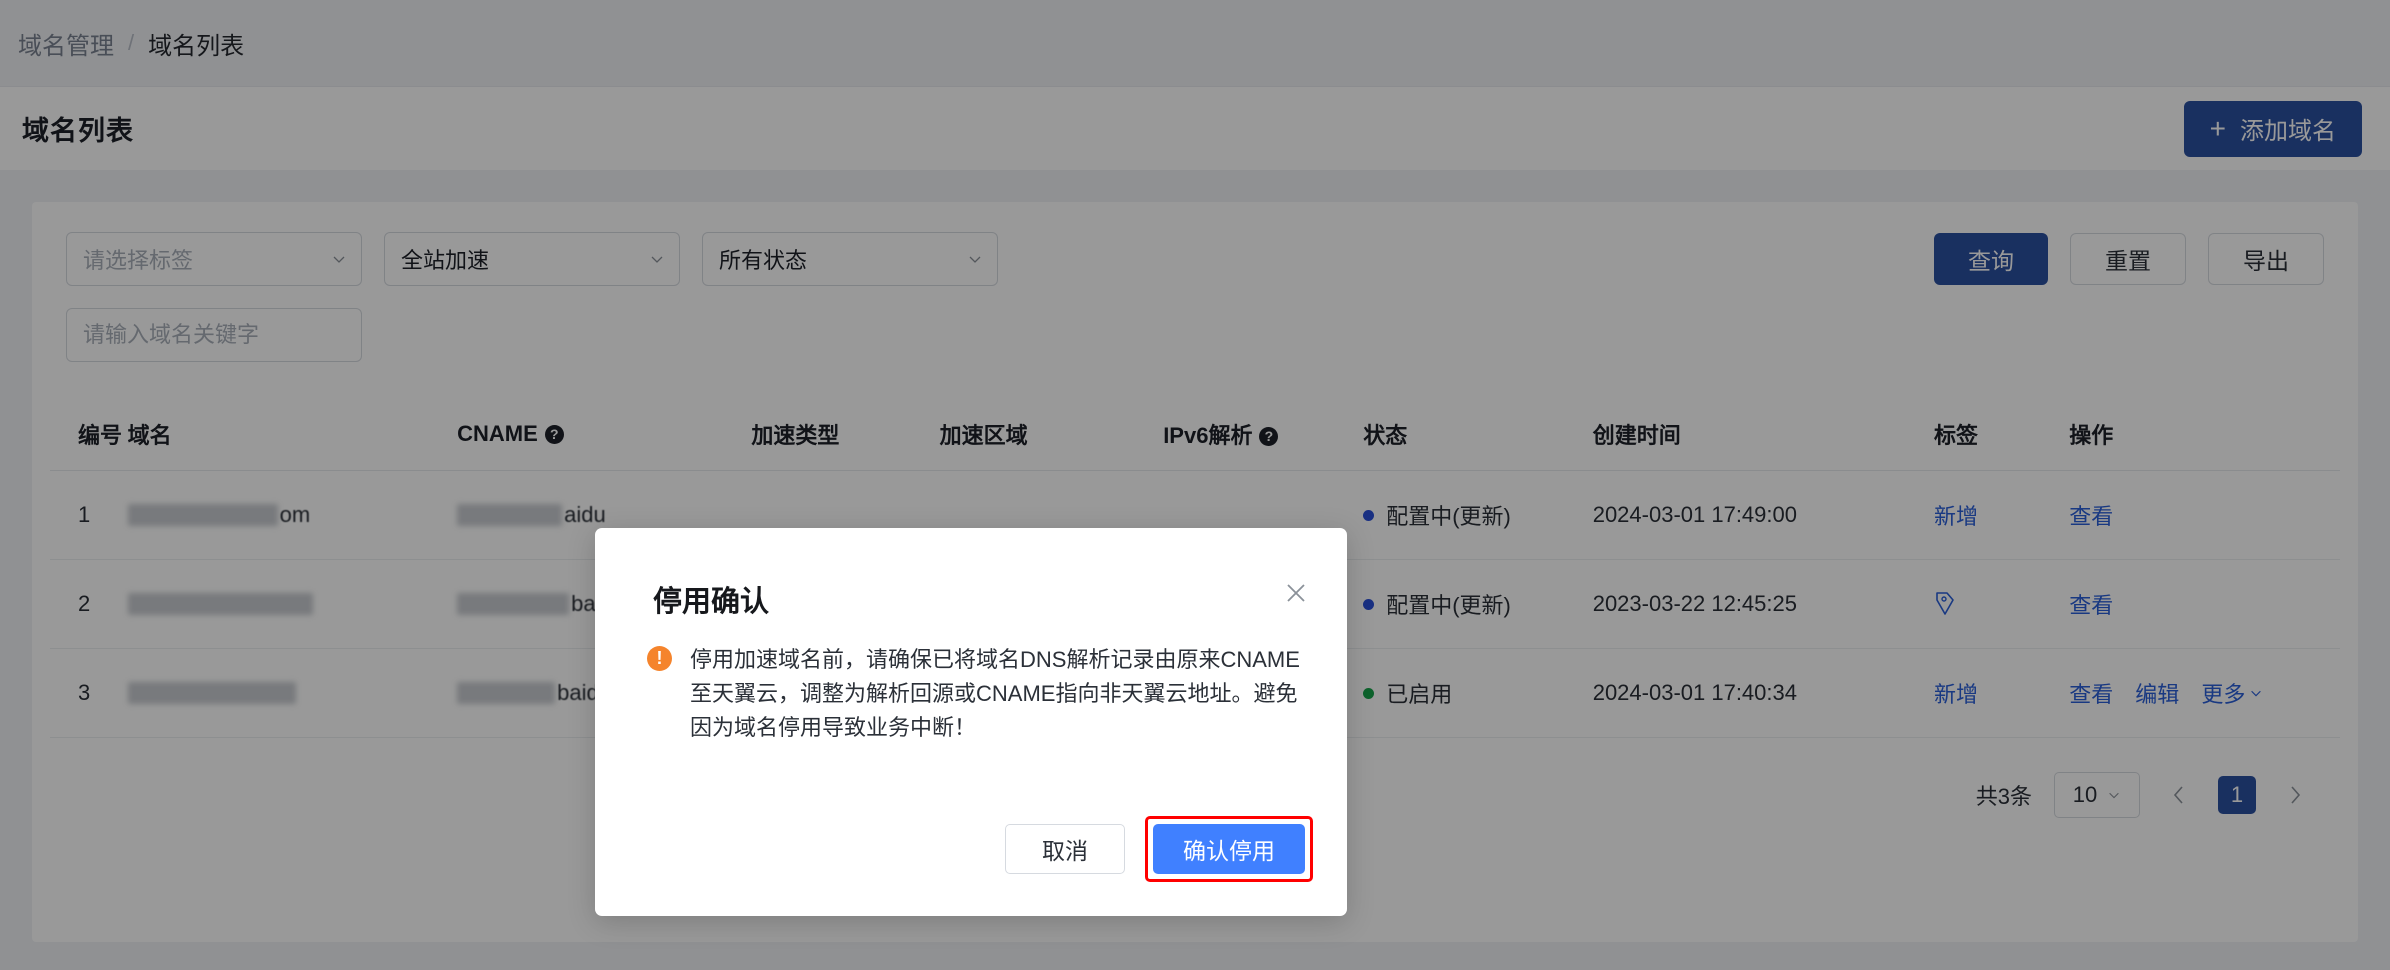  I want to click on confirm-disable-button: 确认停用, so click(1229, 849).